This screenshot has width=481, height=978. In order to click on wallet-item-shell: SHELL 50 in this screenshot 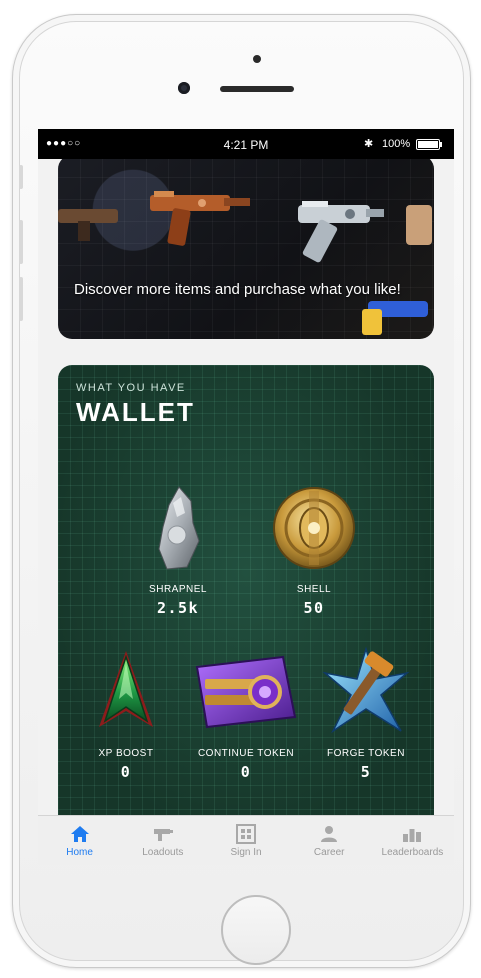, I will do `click(314, 550)`.